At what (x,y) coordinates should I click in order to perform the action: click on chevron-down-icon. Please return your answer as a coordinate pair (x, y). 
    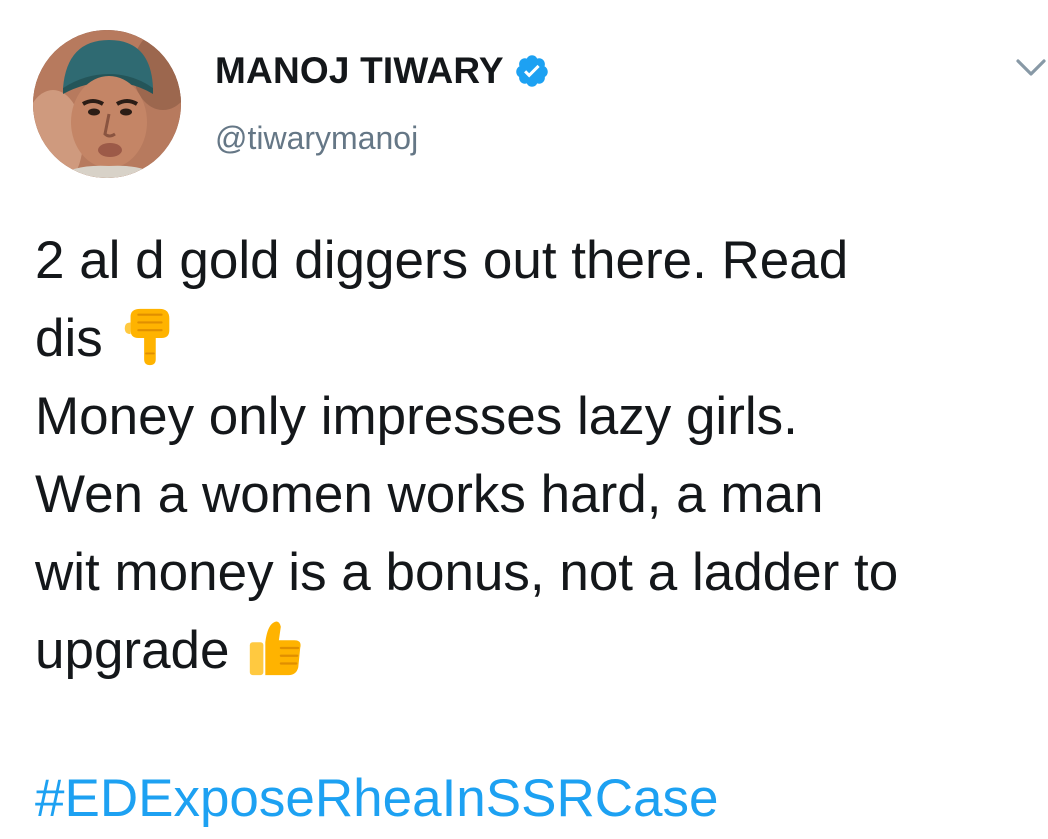
    Looking at the image, I should click on (1030, 67).